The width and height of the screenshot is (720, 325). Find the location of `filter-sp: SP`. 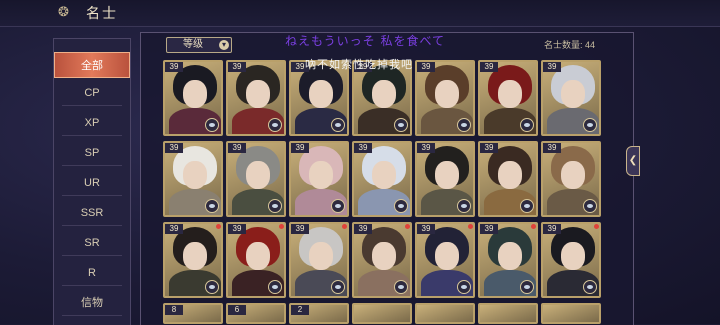

filter-sp: SP is located at coordinates (92, 153).